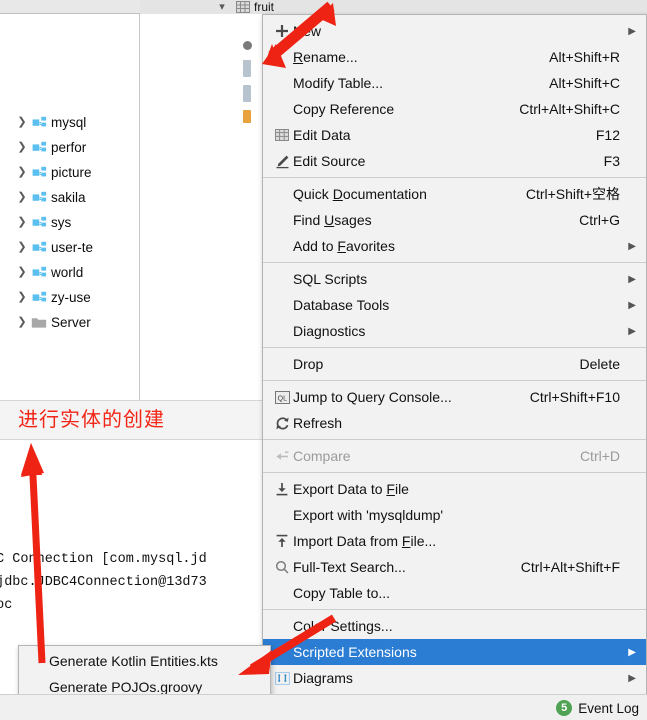 The width and height of the screenshot is (647, 720). Describe the element at coordinates (599, 364) in the screenshot. I see `menu-item-shortcut: Delete` at that location.